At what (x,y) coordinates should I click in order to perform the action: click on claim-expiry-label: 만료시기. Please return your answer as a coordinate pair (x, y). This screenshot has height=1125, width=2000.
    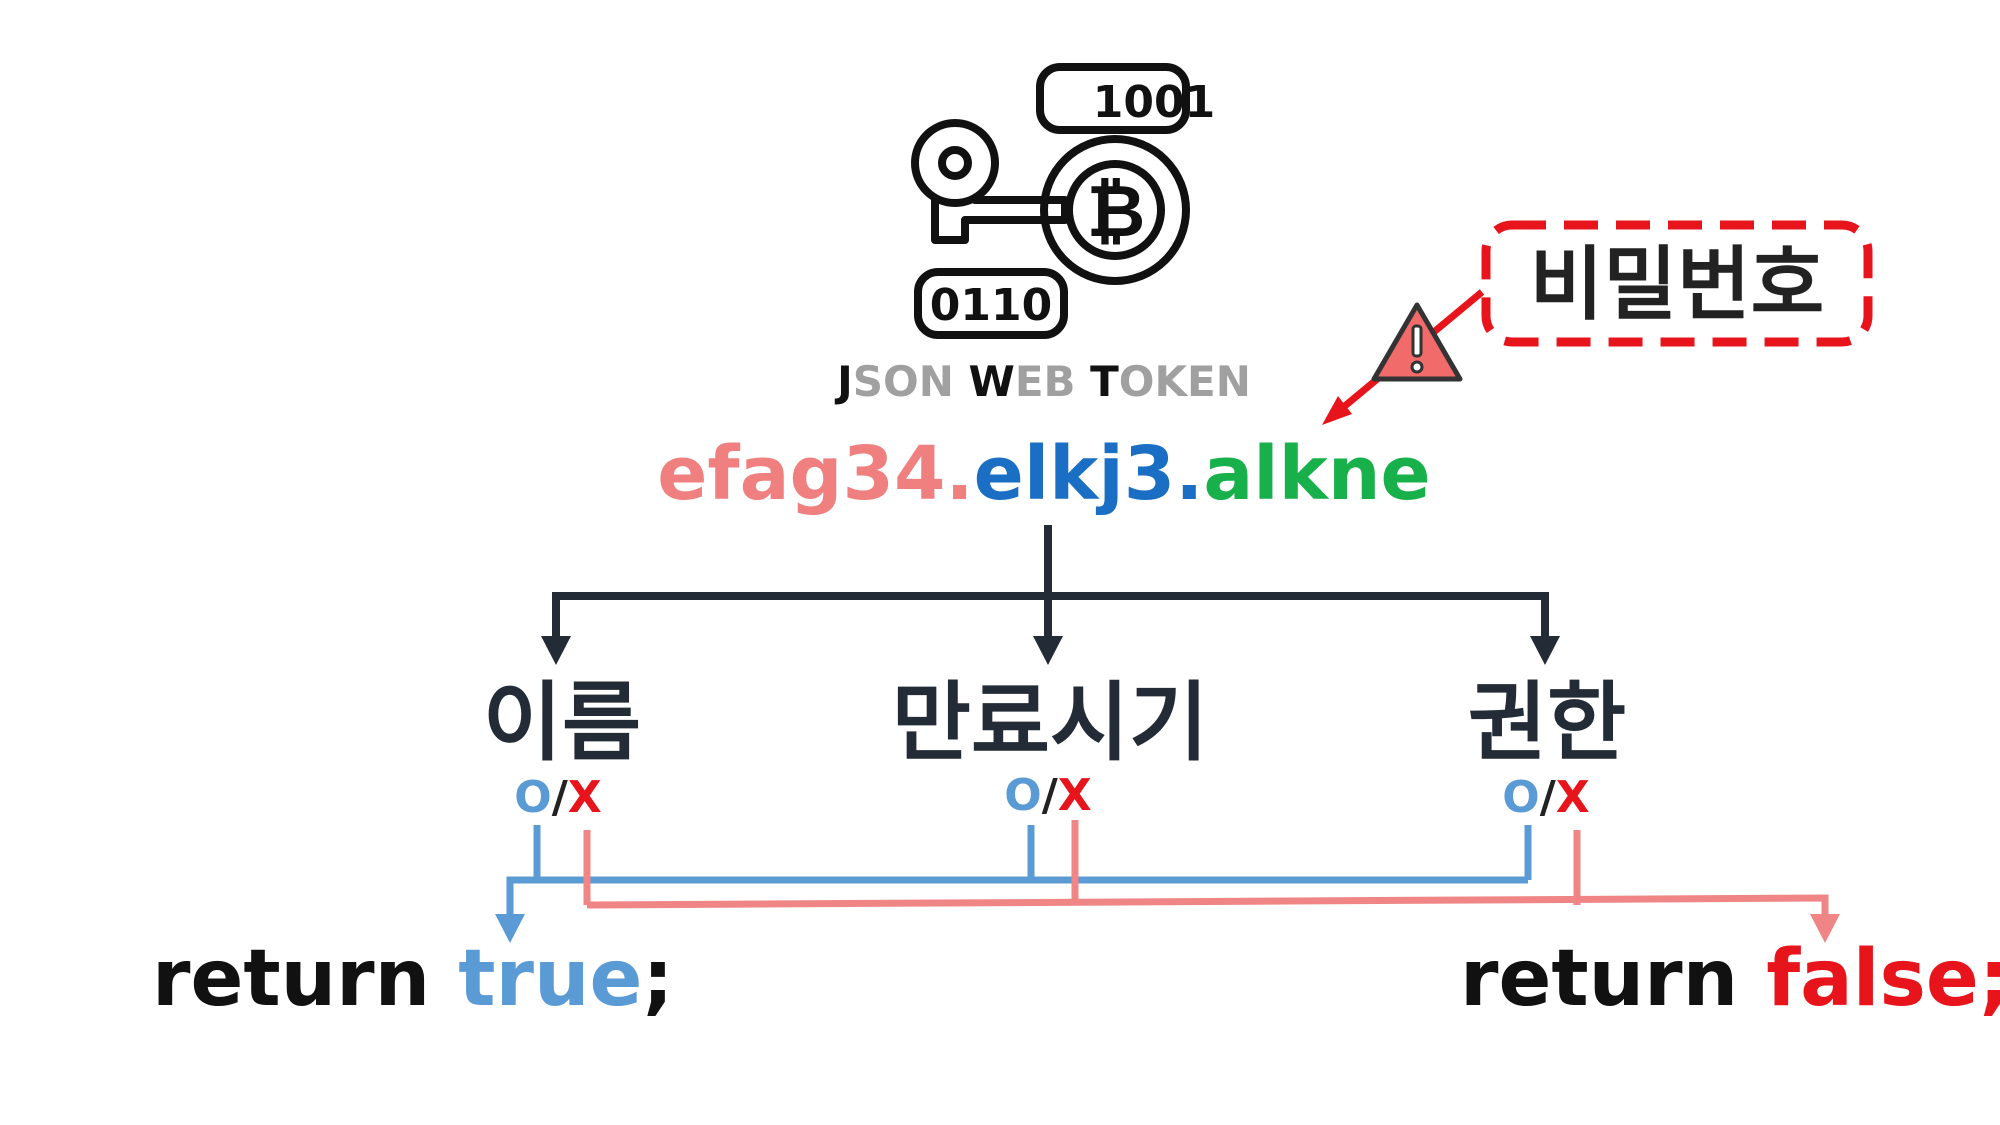
    Looking at the image, I should click on (1050, 723).